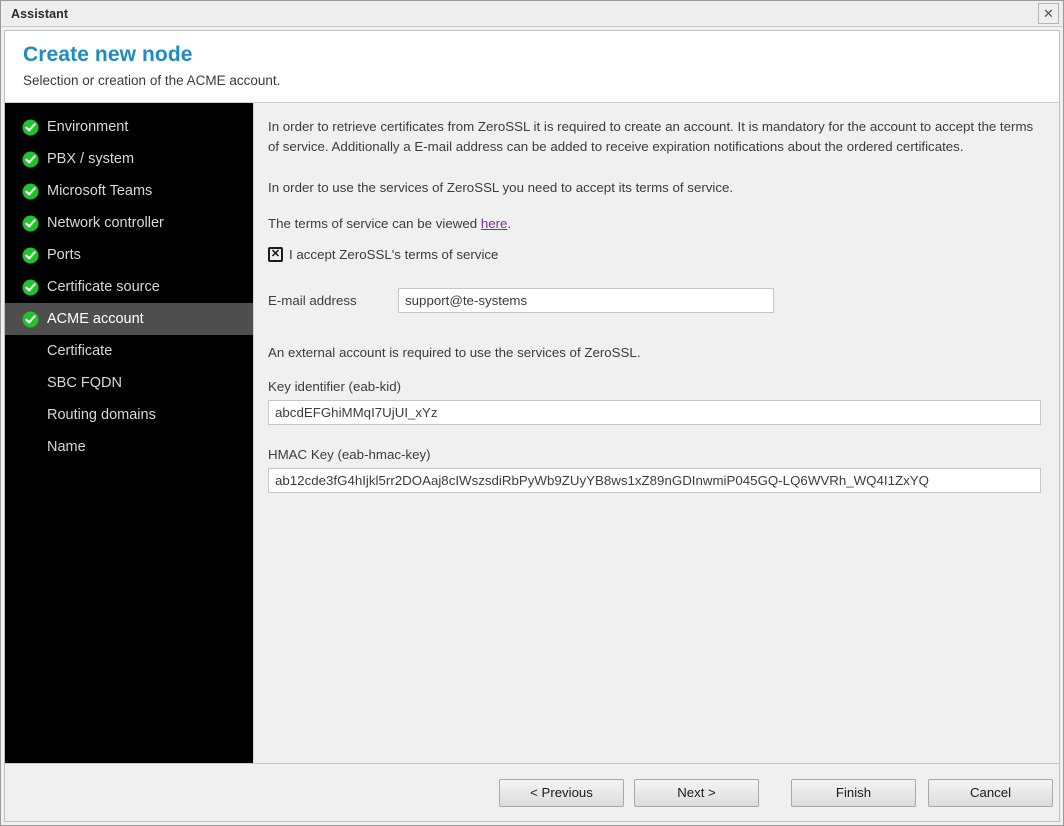 Image resolution: width=1064 pixels, height=826 pixels. Describe the element at coordinates (100, 191) in the screenshot. I see `sidebar-item-label: Microsoft Teams` at that location.